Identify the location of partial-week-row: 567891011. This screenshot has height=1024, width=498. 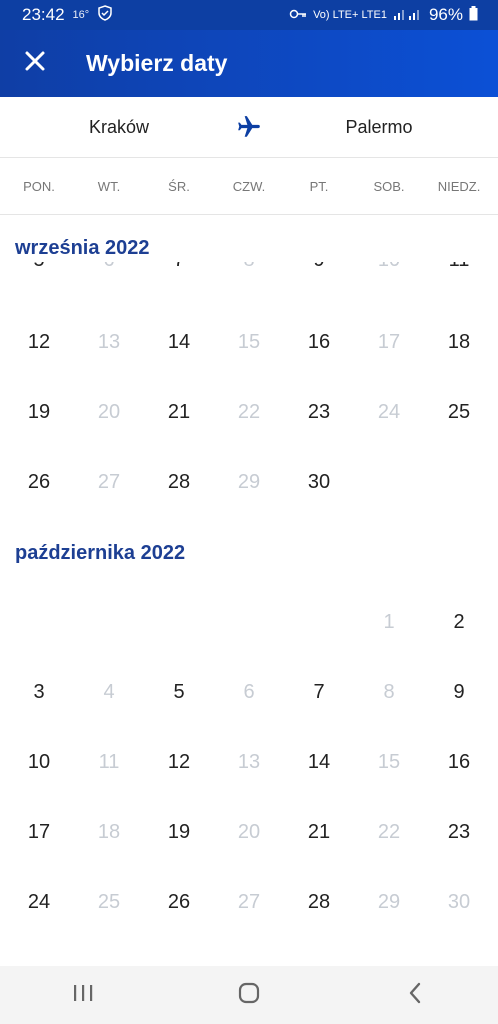
(249, 272).